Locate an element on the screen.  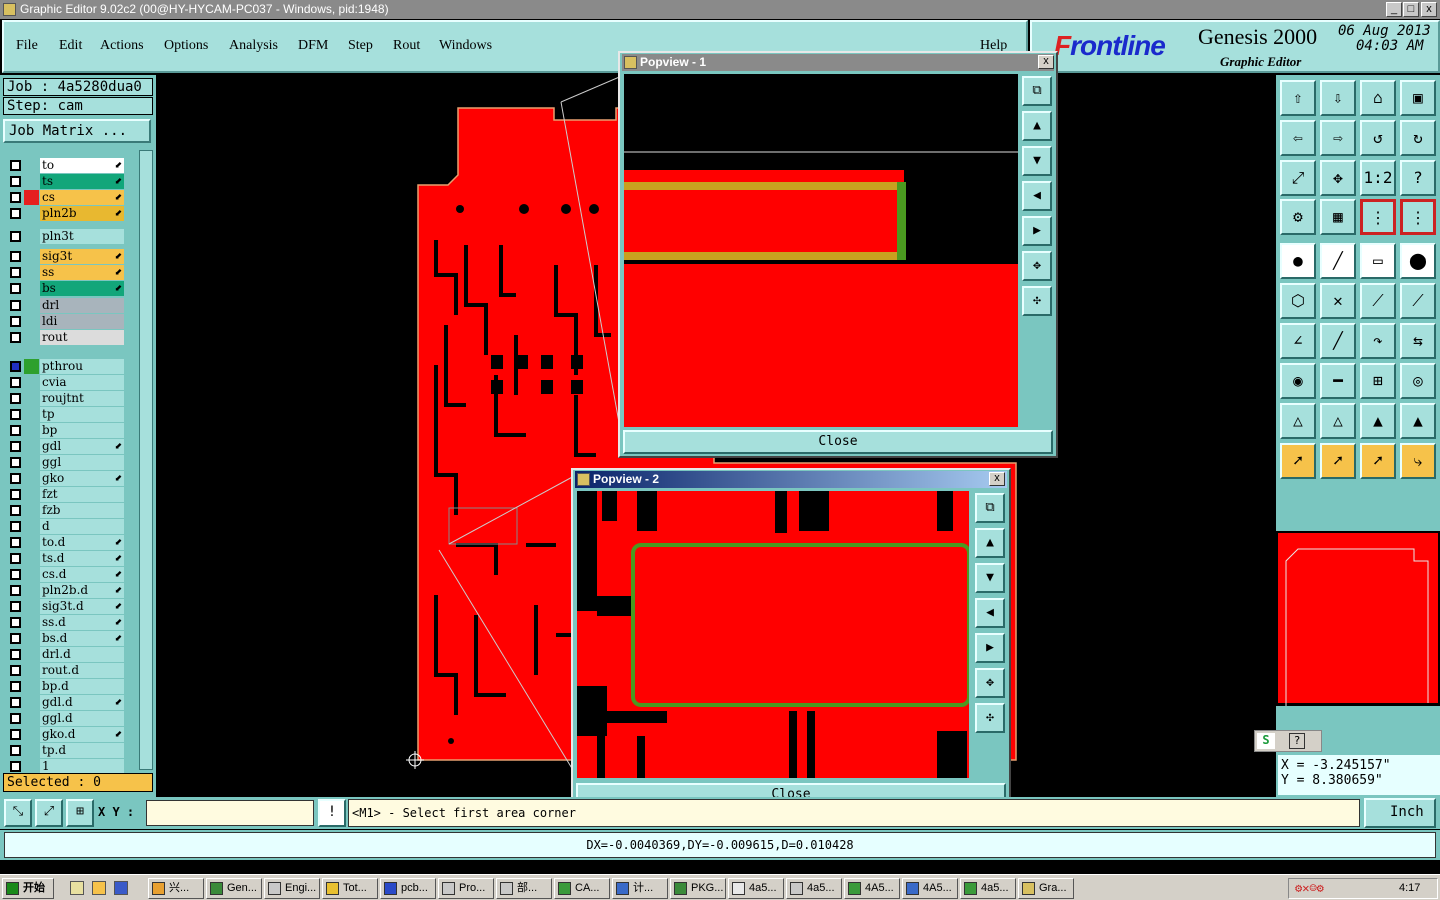
diag-icon: ╱ is located at coordinates (1338, 341).